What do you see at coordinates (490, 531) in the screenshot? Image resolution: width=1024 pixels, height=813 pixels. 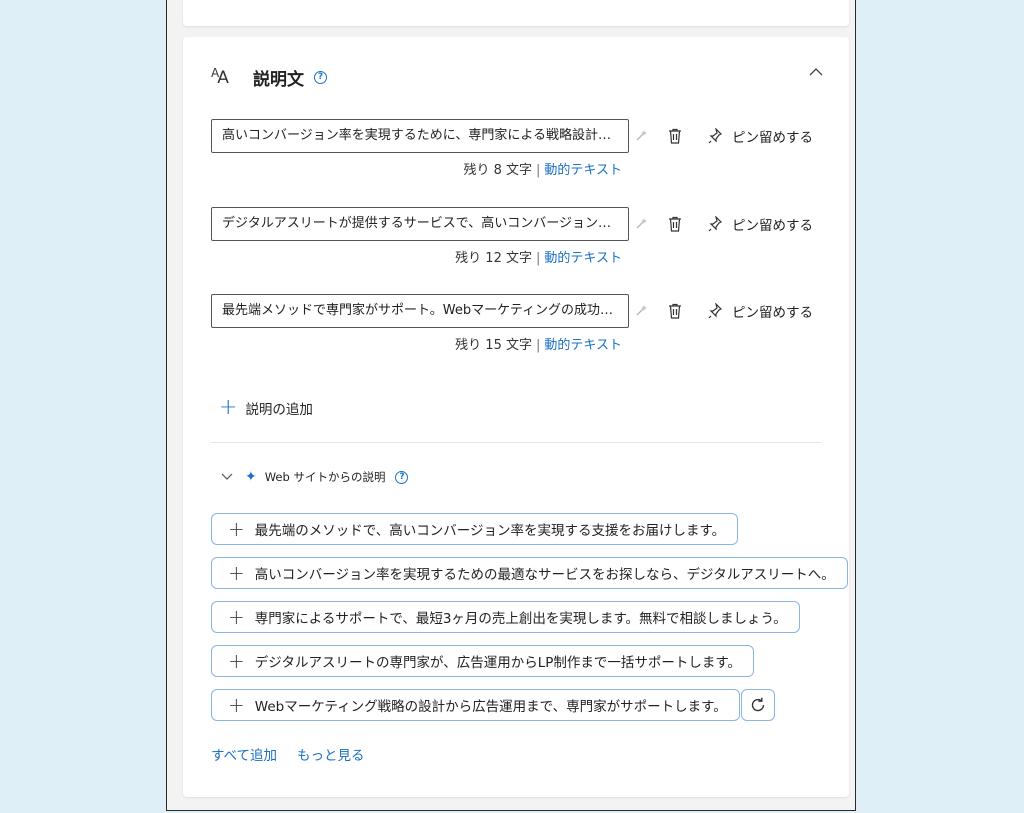 I see `suggestion-text: 最先端のメソッドで、高いコンバージョン率を実現する支援をお届けします。` at bounding box center [490, 531].